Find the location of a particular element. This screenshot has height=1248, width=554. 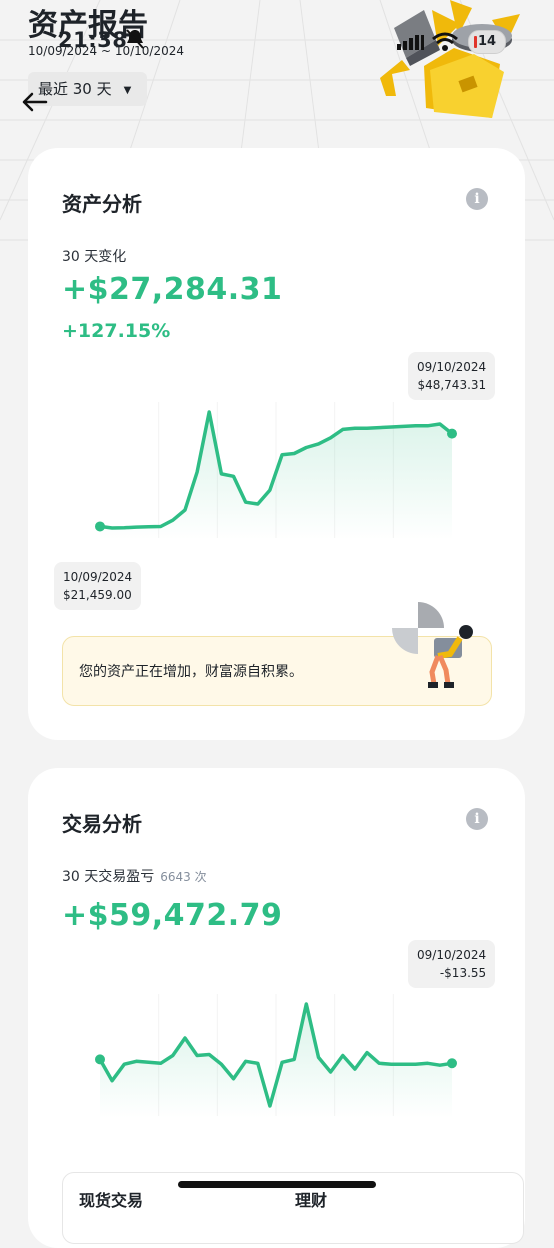

cellular-signal-icon is located at coordinates (411, 44).